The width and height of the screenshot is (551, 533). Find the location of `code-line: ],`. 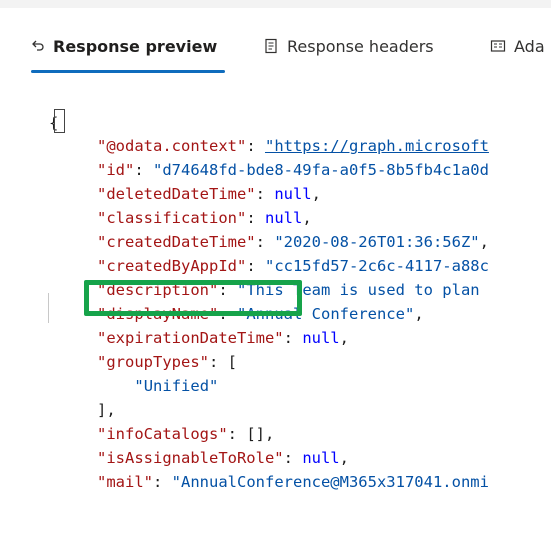

code-line: ], is located at coordinates (106, 410).